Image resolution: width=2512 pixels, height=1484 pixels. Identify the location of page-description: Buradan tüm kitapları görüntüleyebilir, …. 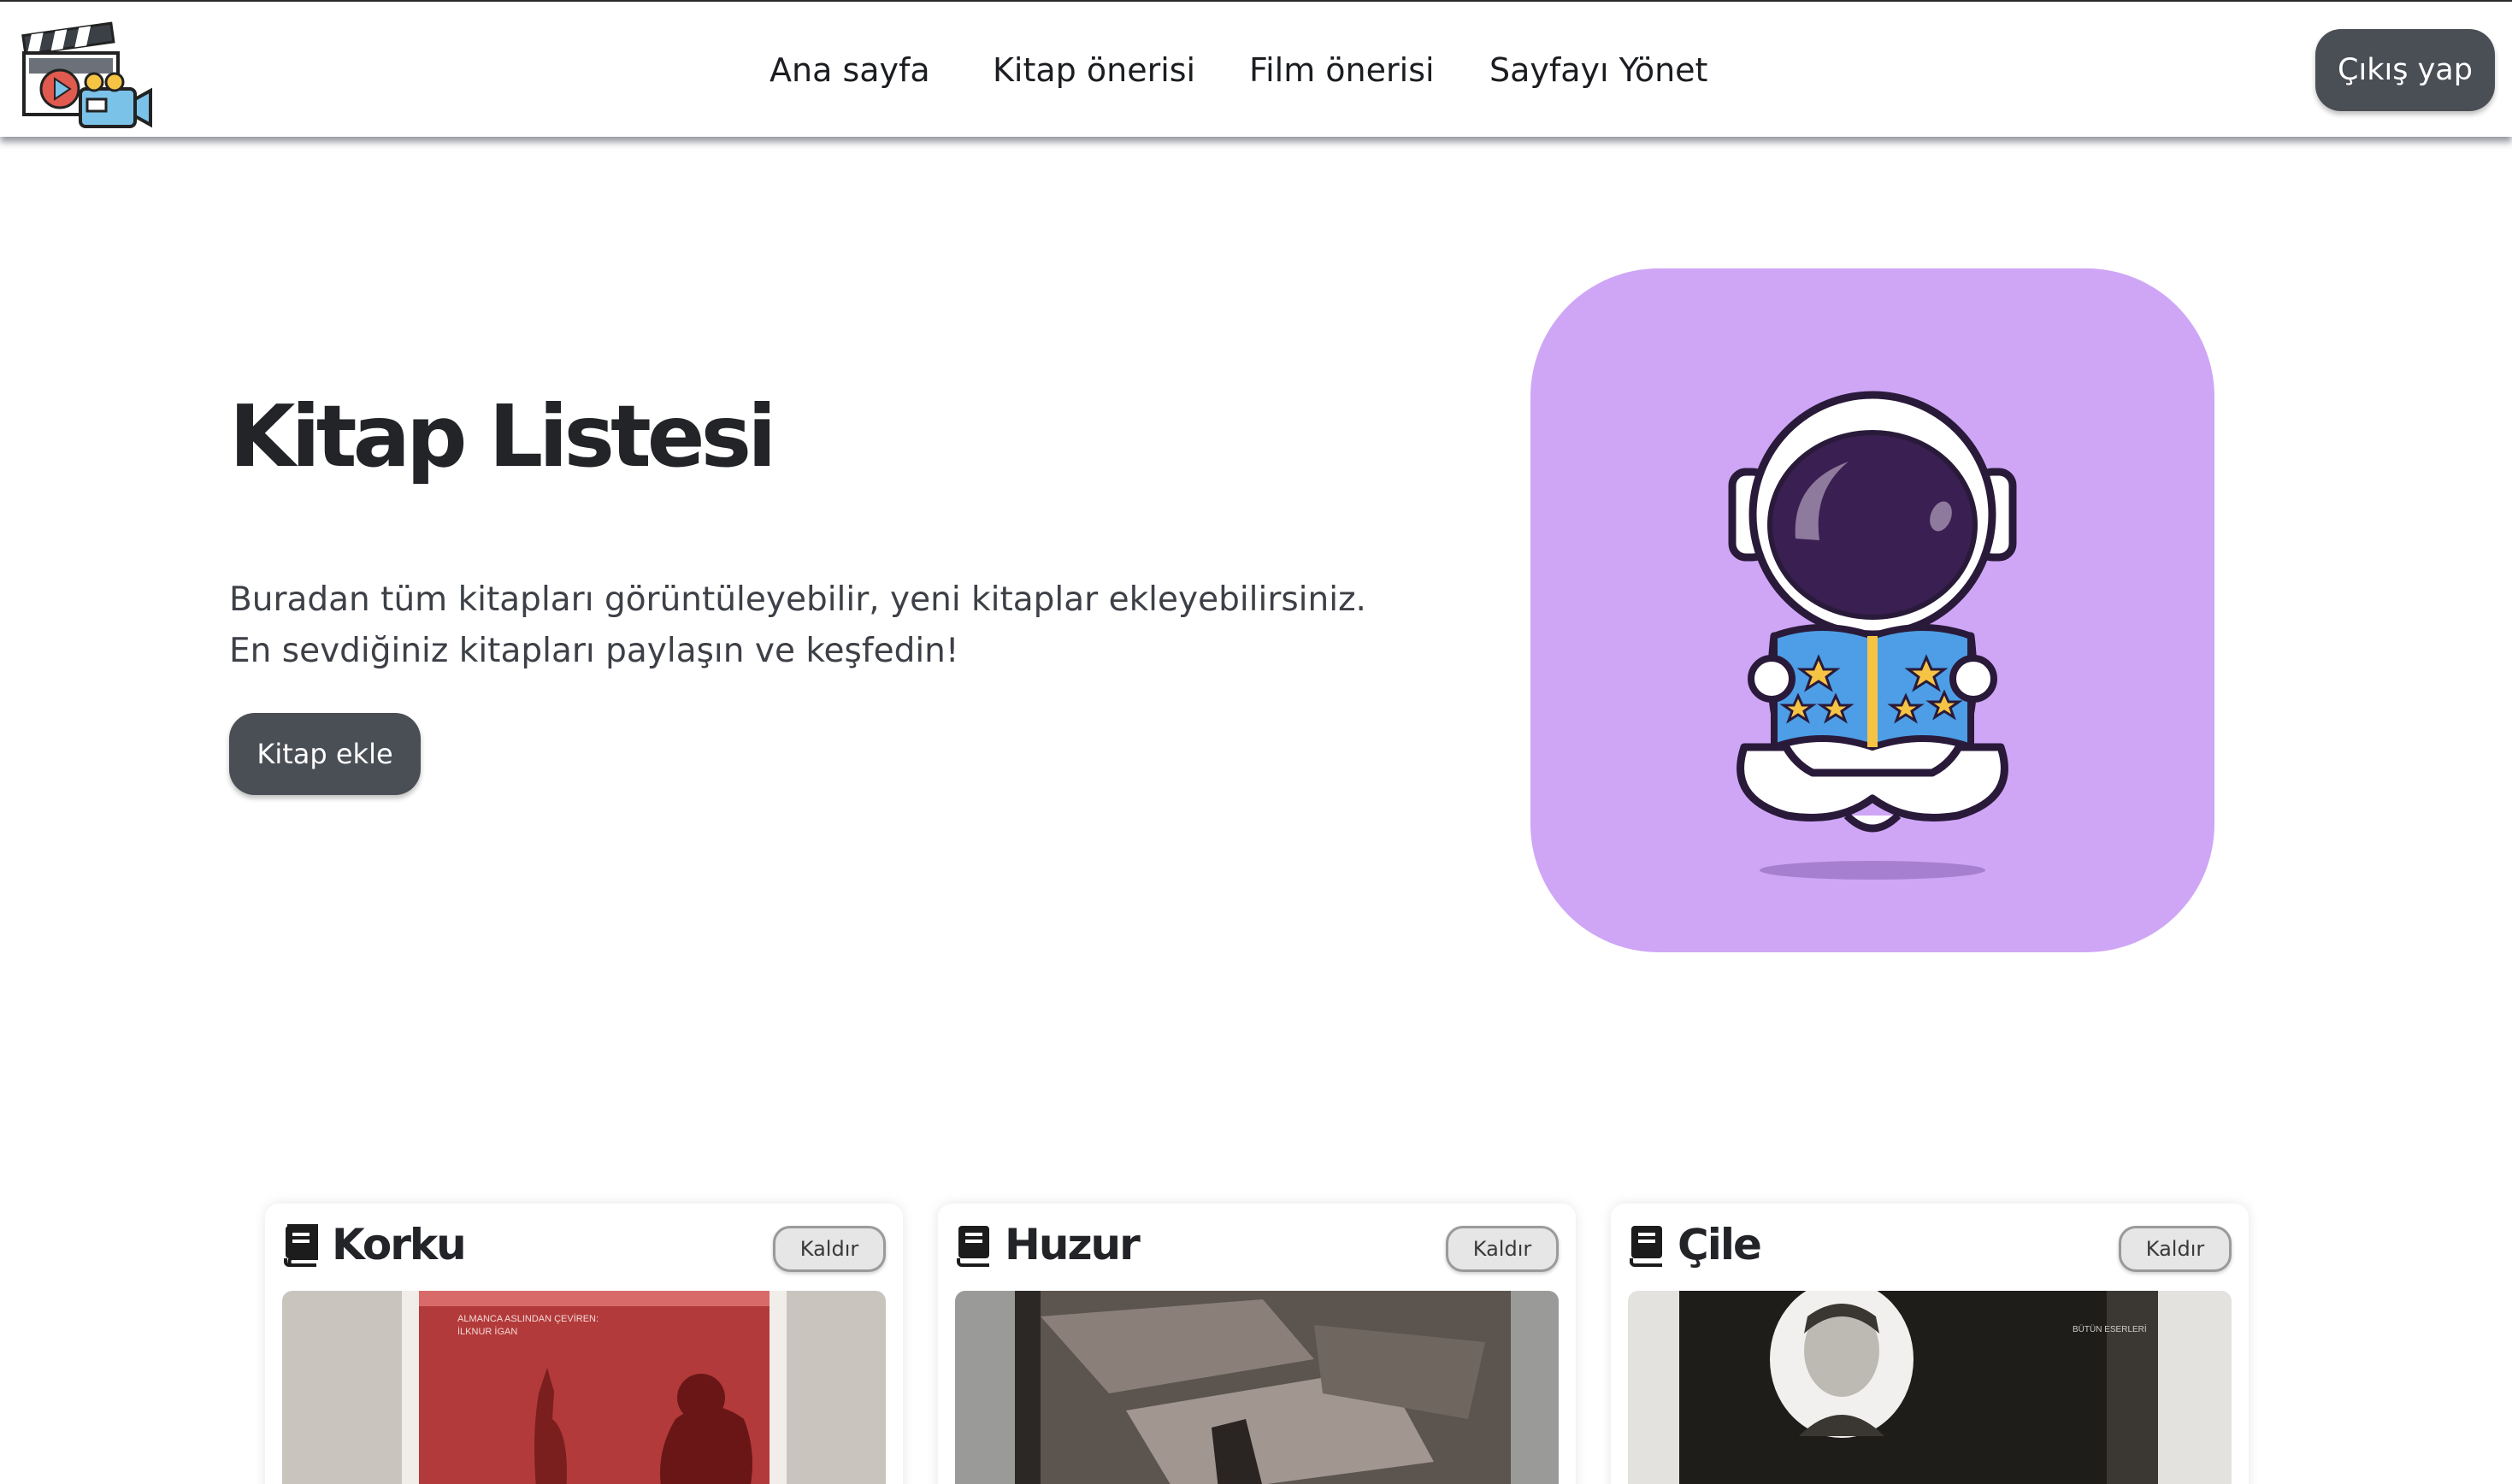
(827, 625).